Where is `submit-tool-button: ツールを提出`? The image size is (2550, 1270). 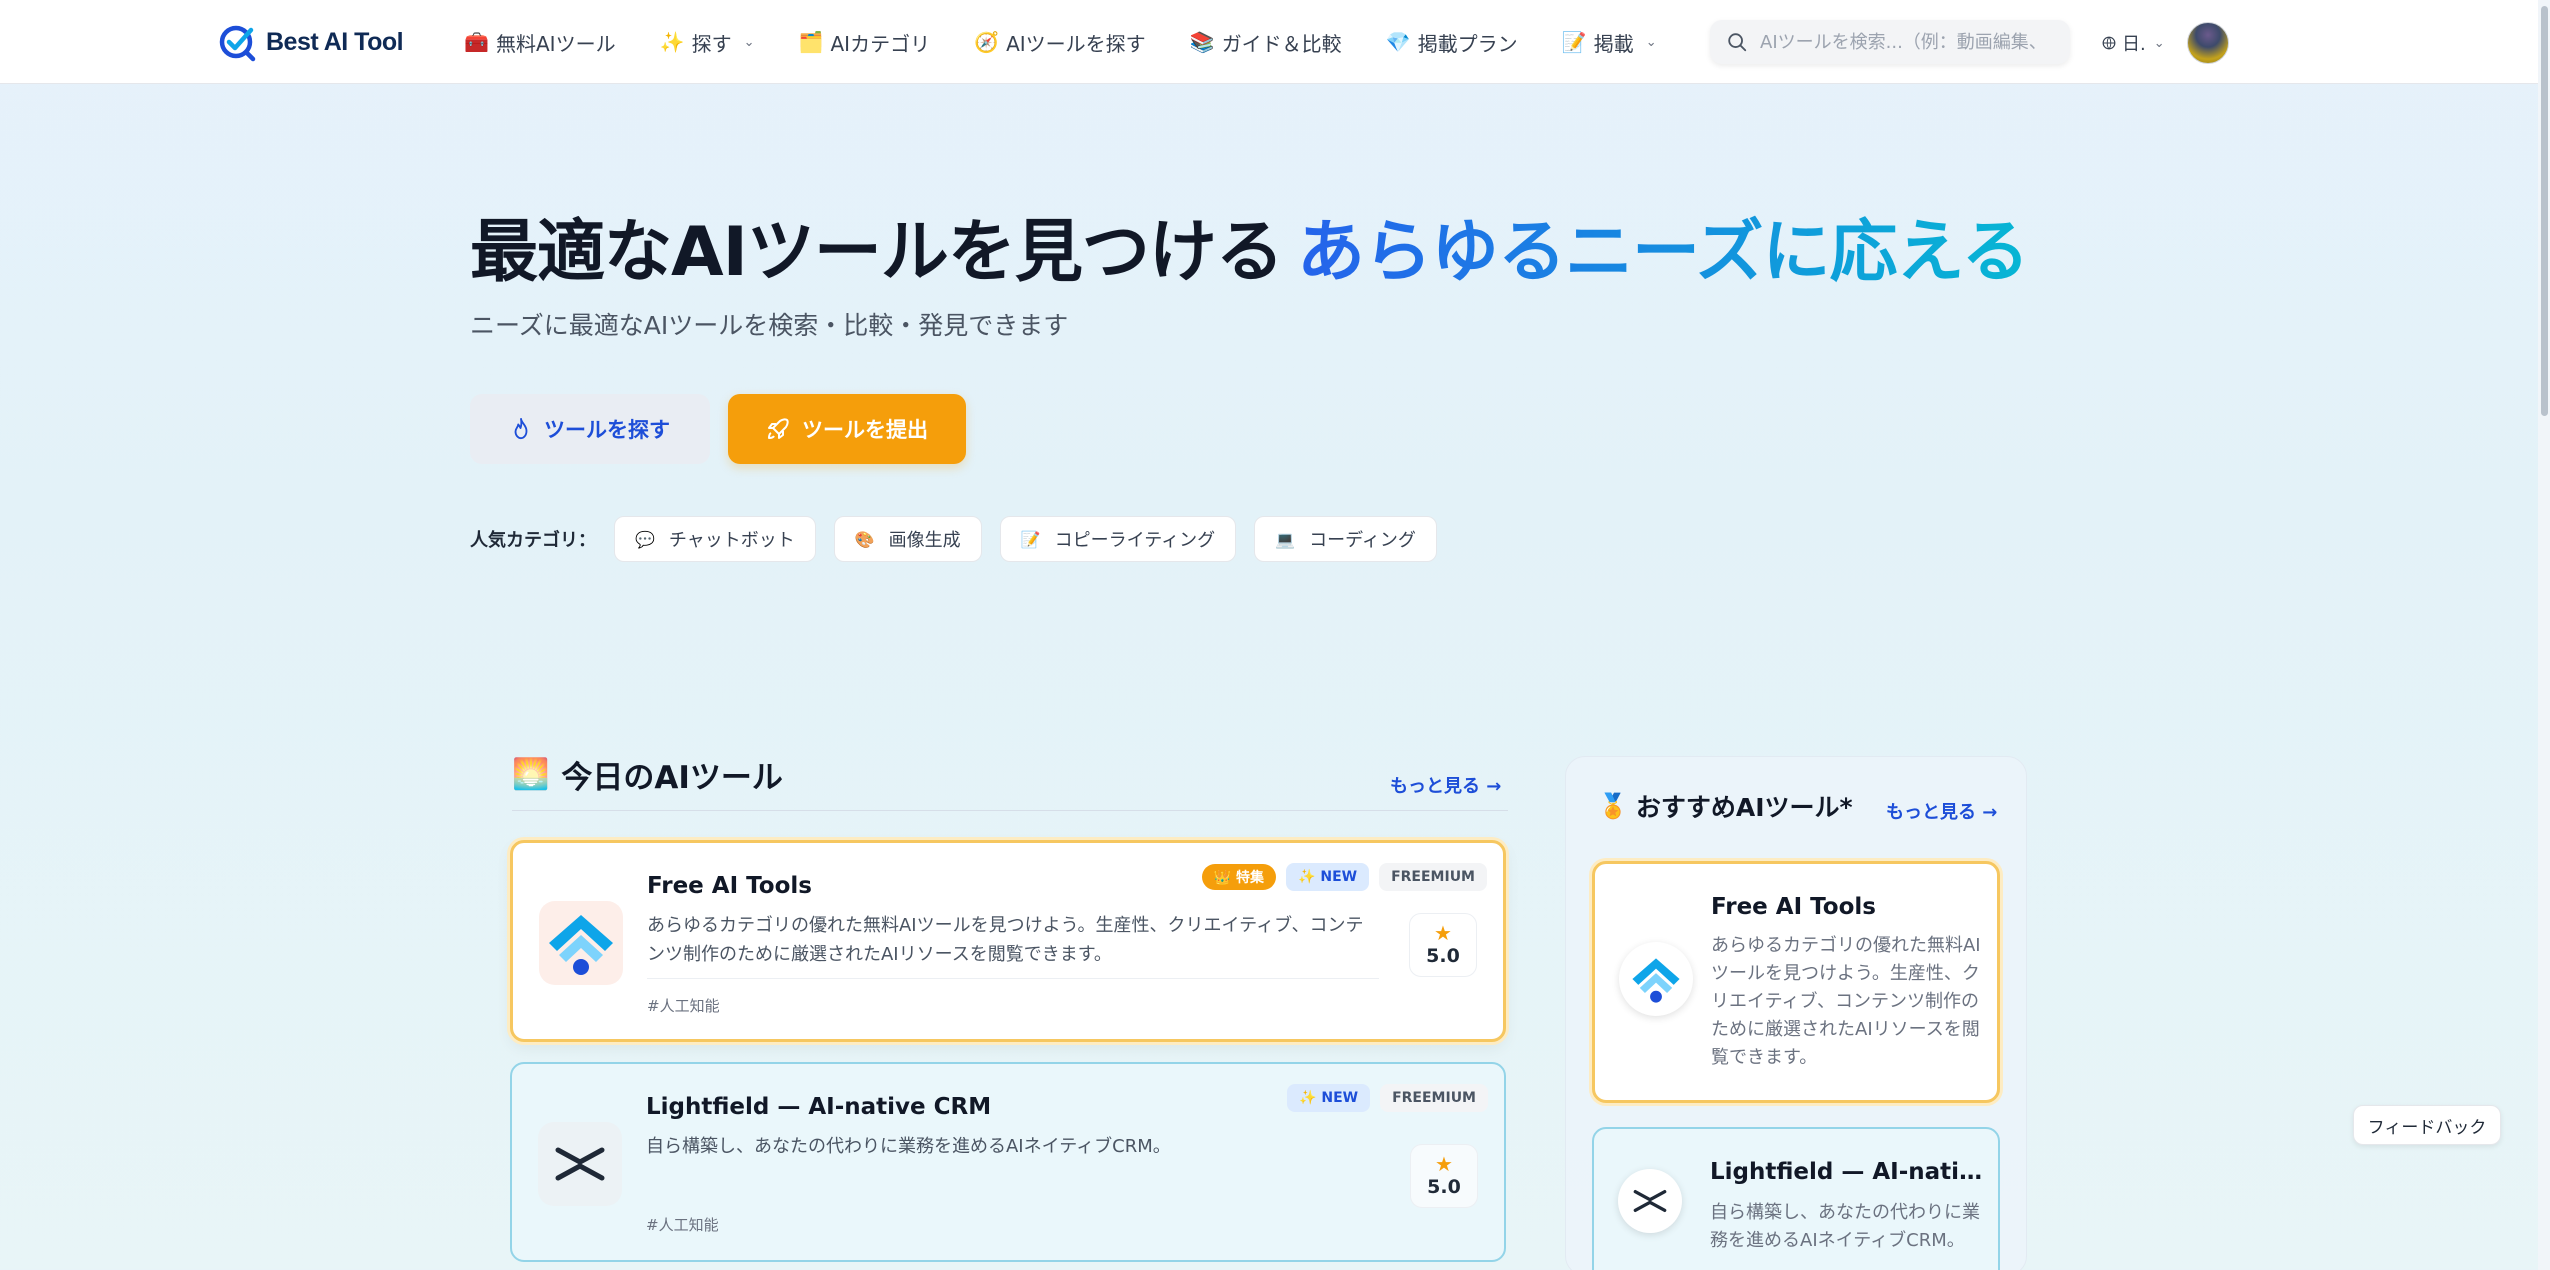 submit-tool-button: ツールを提出 is located at coordinates (847, 429).